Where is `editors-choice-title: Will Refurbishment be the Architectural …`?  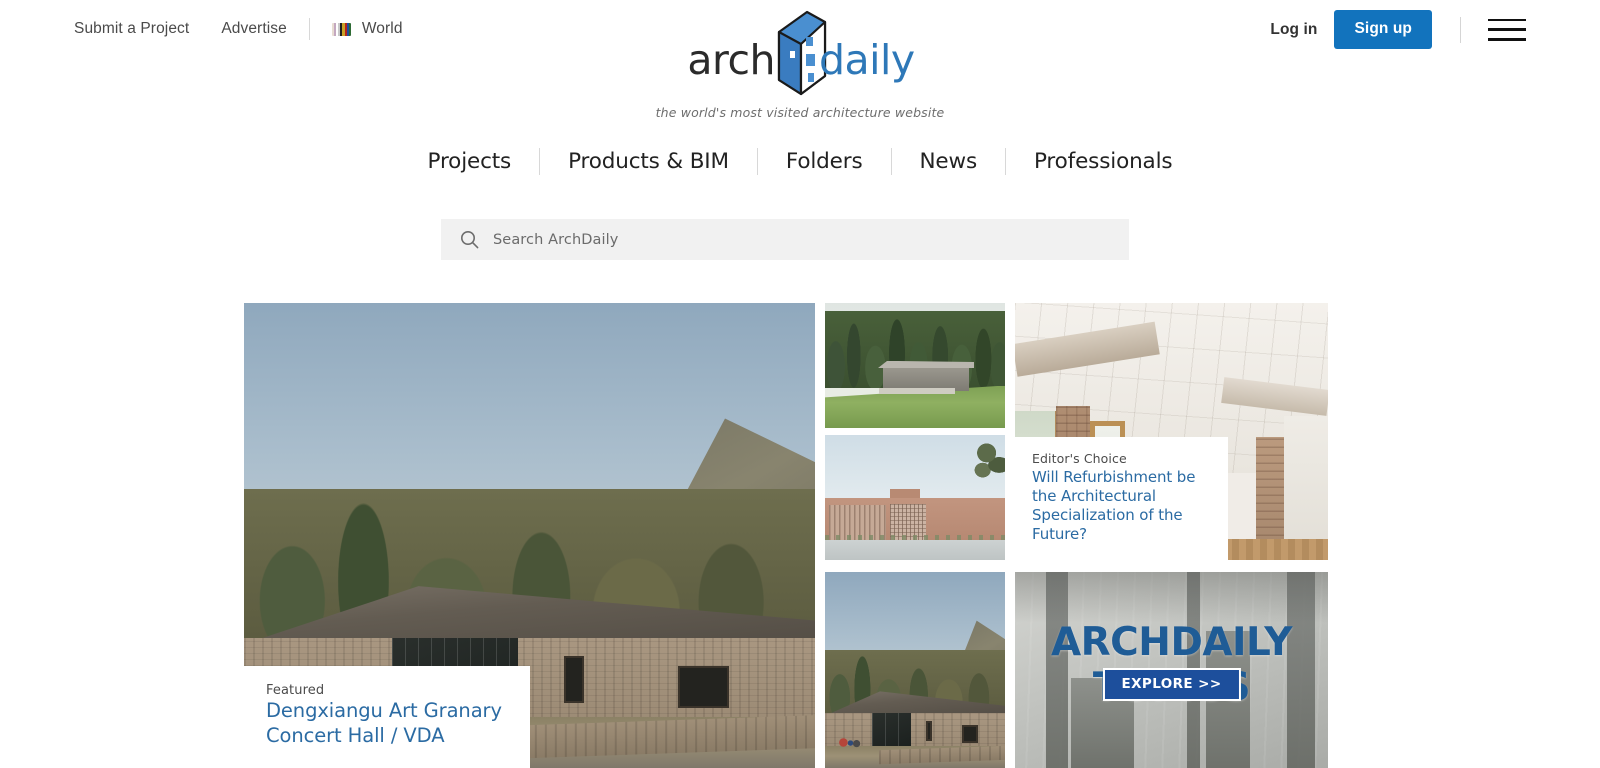 editors-choice-title: Will Refurbishment be the Architectural … is located at coordinates (1121, 506).